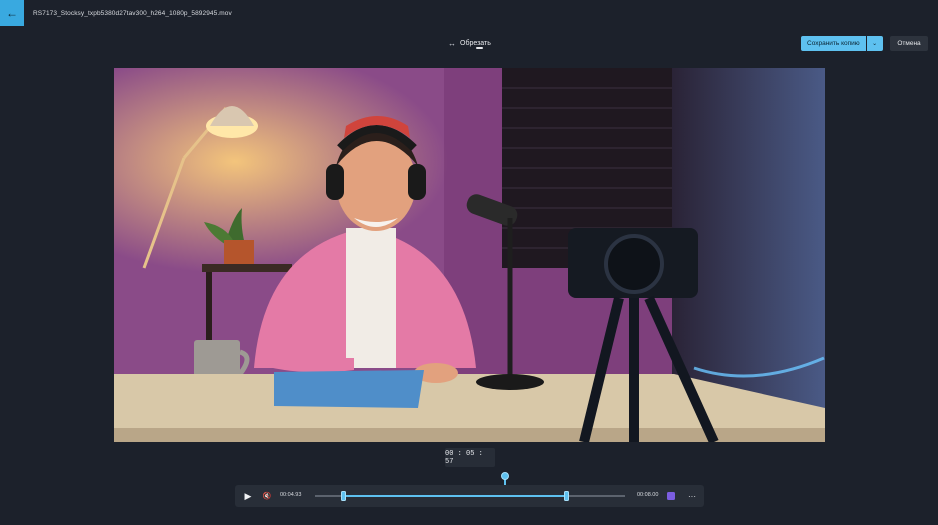 This screenshot has width=938, height=525. I want to click on more-icon: ···, so click(692, 496).